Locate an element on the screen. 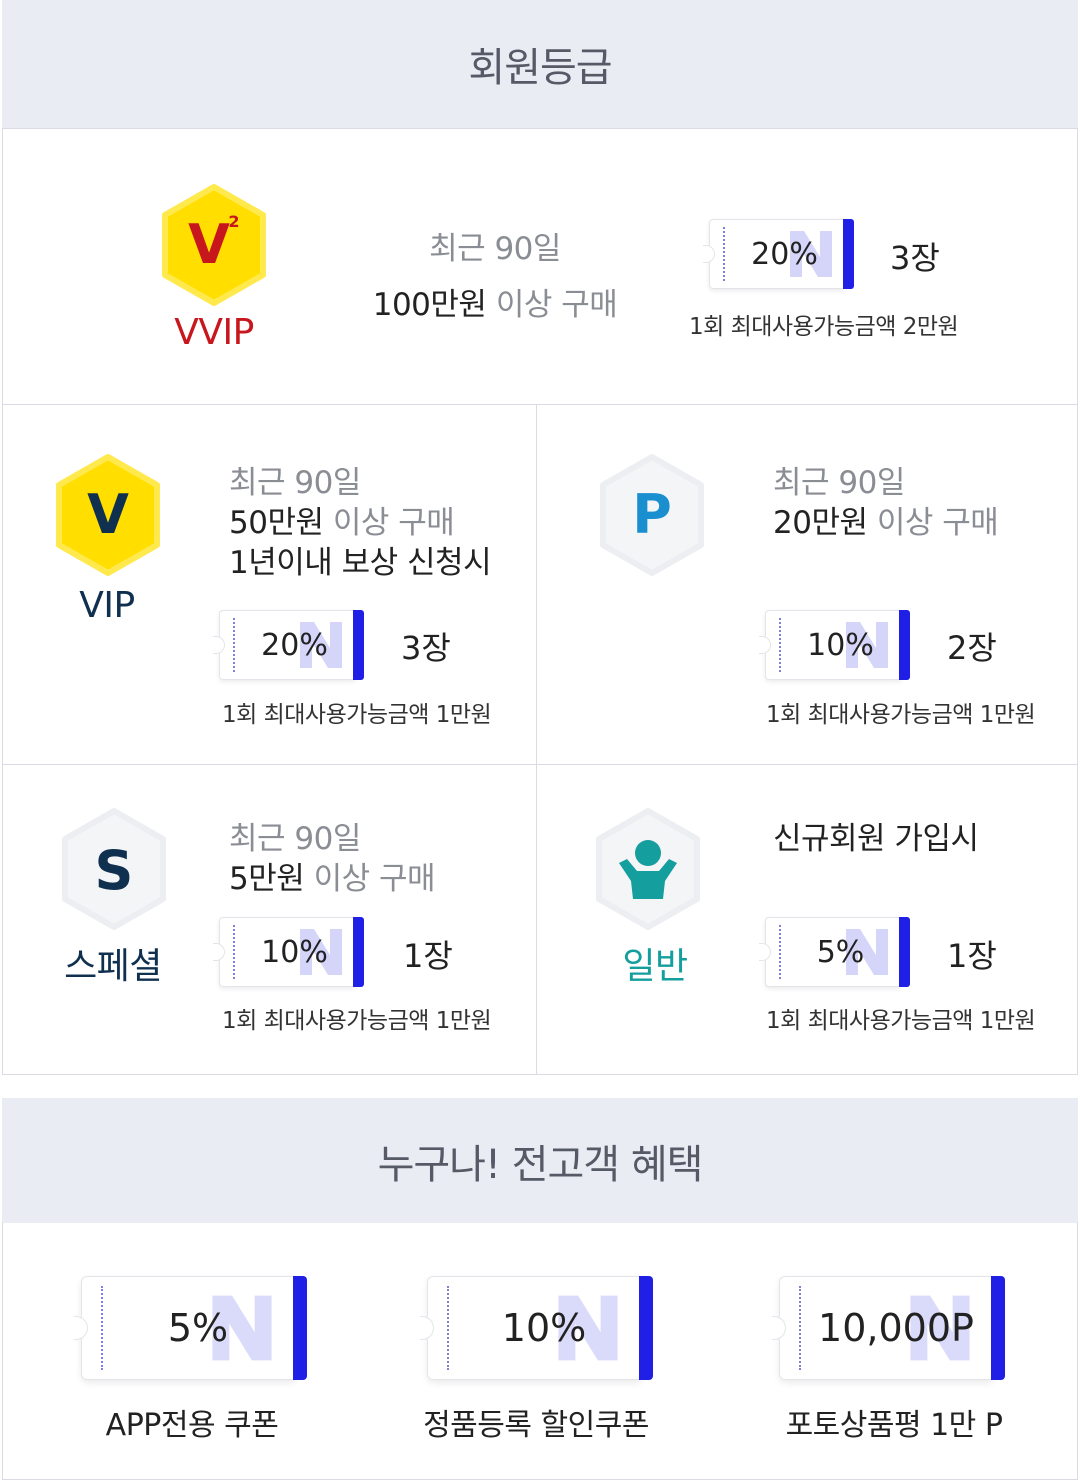 This screenshot has width=1080, height=1482. svg-text: S is located at coordinates (114, 870).